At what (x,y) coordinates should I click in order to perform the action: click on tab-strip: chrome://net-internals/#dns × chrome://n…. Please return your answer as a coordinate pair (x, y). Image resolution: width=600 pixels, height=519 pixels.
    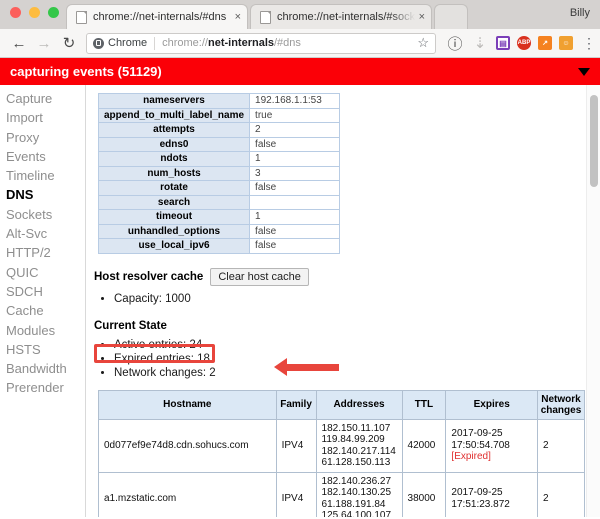
    Looking at the image, I should click on (300, 14).